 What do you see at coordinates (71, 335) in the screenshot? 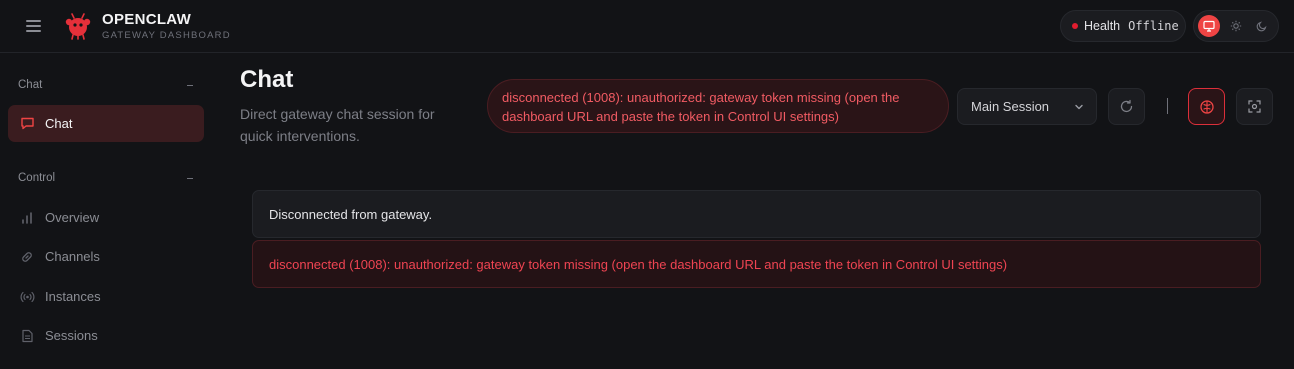
I see `sidebar-item-label: Sessions` at bounding box center [71, 335].